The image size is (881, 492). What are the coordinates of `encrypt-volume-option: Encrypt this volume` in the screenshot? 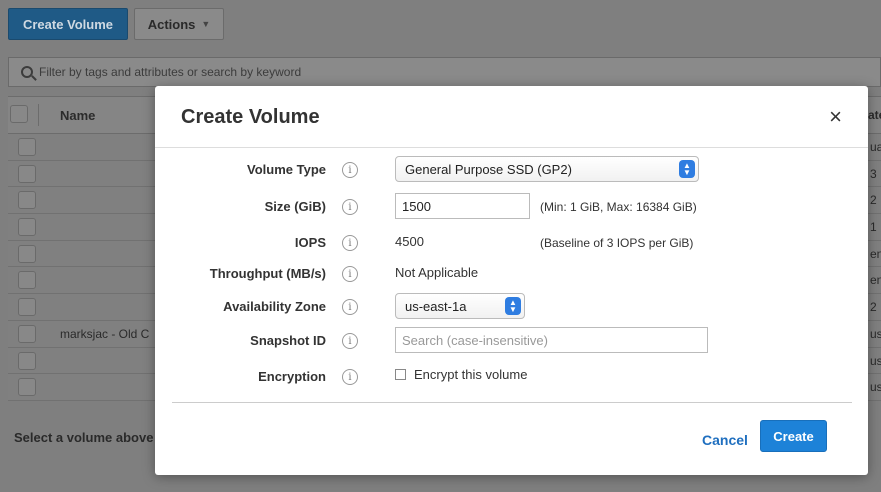 It's located at (461, 374).